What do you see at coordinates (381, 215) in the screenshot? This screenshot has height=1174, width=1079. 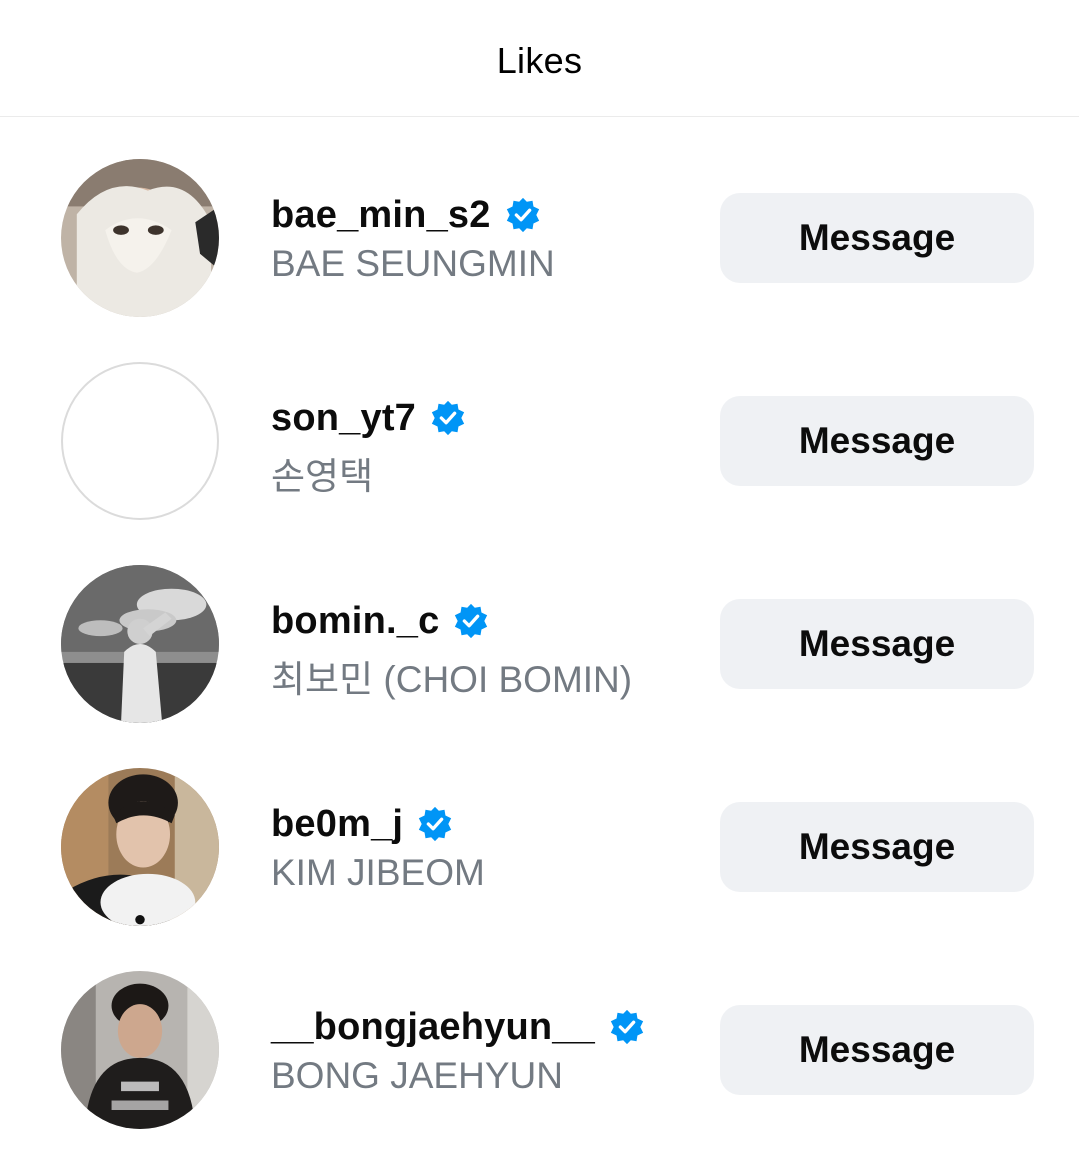 I see `username: bae_min_s2` at bounding box center [381, 215].